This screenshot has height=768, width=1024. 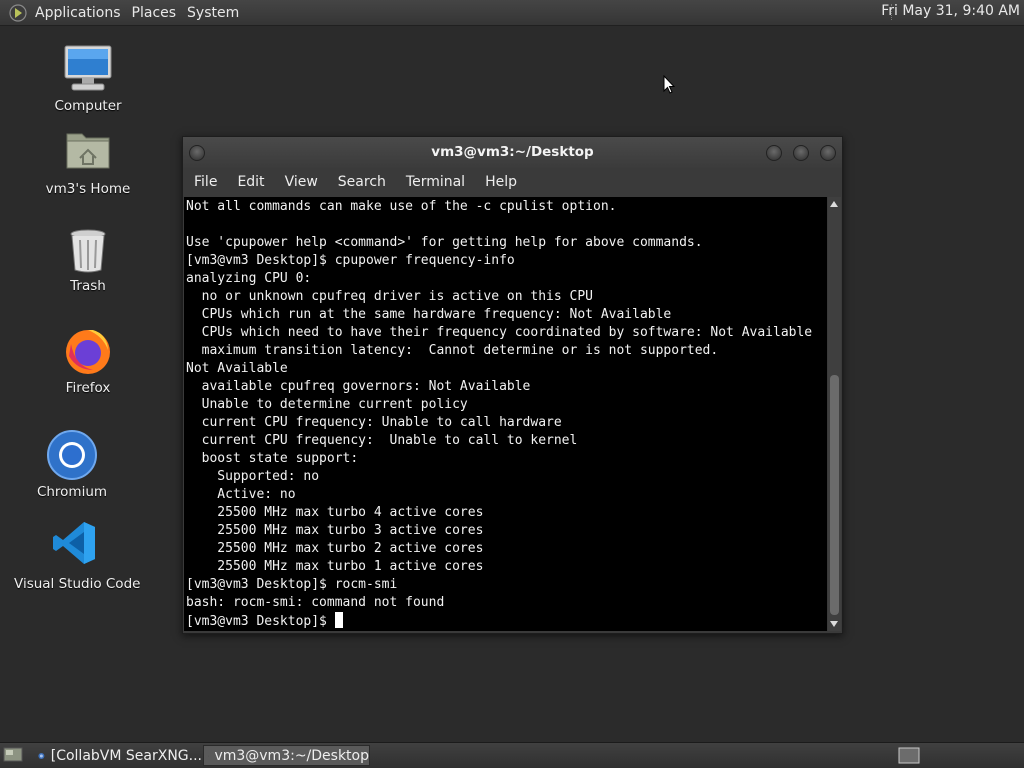 I want to click on clock: Fri May 31, 9:40 AM, so click(x=950, y=11).